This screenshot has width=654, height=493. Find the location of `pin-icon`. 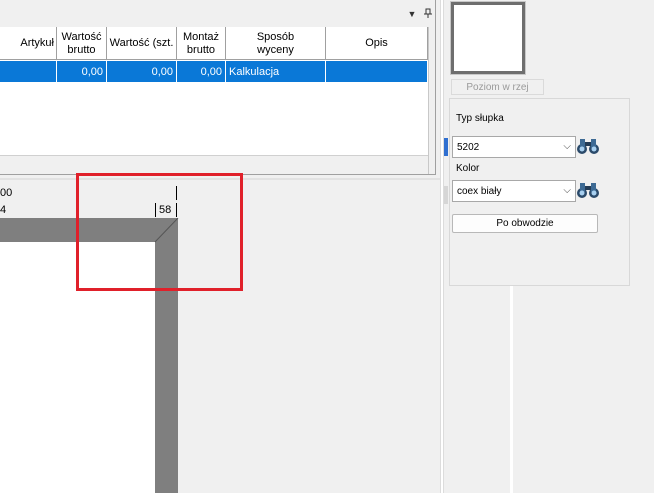

pin-icon is located at coordinates (428, 14).